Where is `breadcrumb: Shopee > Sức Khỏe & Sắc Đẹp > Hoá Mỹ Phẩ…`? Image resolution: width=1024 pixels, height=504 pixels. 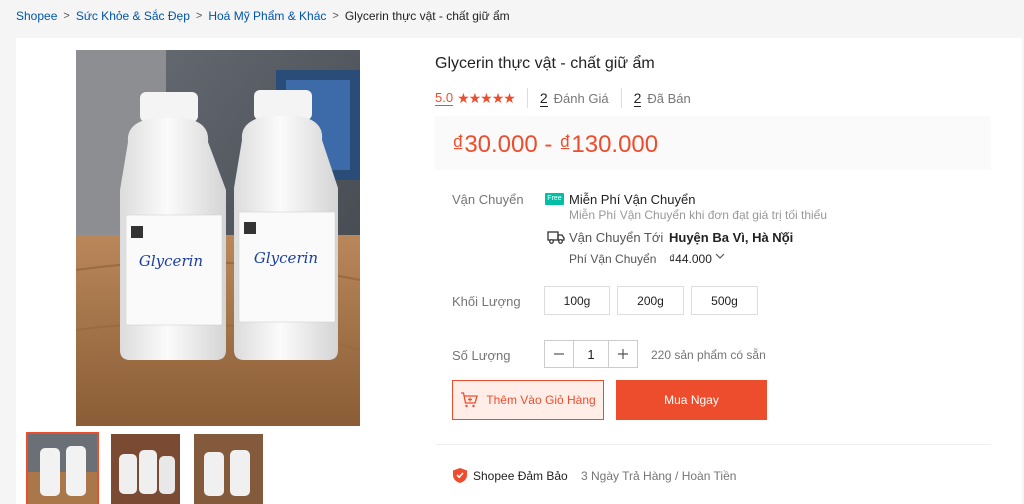
breadcrumb: Shopee > Sức Khỏe & Sắc Đẹp > Hoá Mỹ Phẩ… is located at coordinates (263, 16).